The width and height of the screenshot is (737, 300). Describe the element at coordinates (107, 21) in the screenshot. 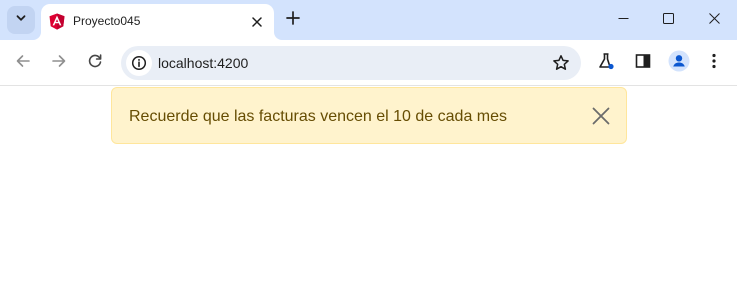

I see `tab-title: Proyecto045` at that location.